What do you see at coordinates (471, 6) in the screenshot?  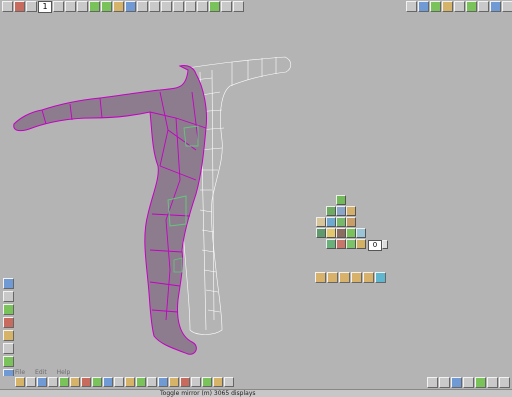 I see `light-icon` at bounding box center [471, 6].